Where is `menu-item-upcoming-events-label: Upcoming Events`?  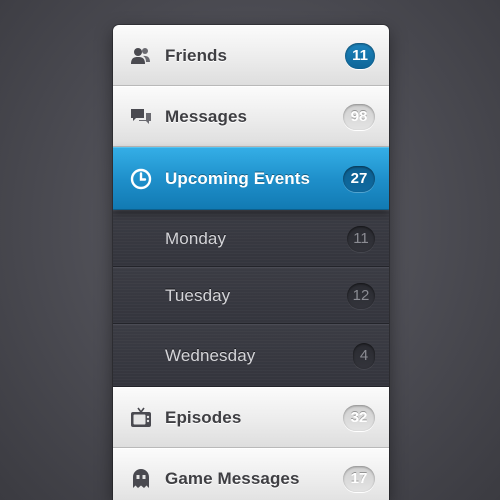 menu-item-upcoming-events-label: Upcoming Events is located at coordinates (238, 178).